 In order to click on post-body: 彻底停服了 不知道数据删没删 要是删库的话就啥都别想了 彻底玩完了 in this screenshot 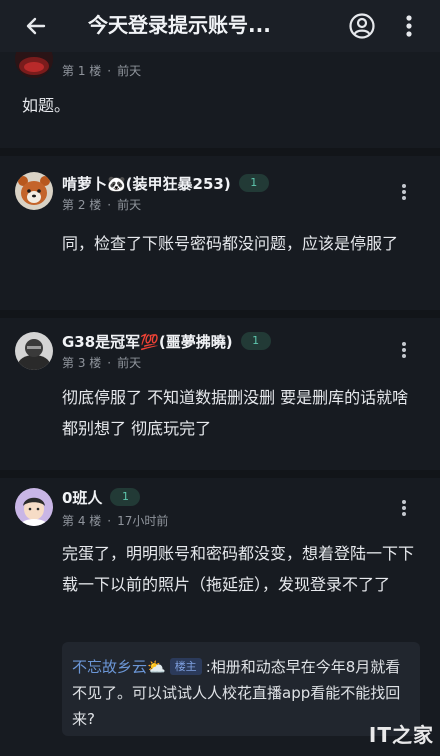, I will do `click(235, 413)`.